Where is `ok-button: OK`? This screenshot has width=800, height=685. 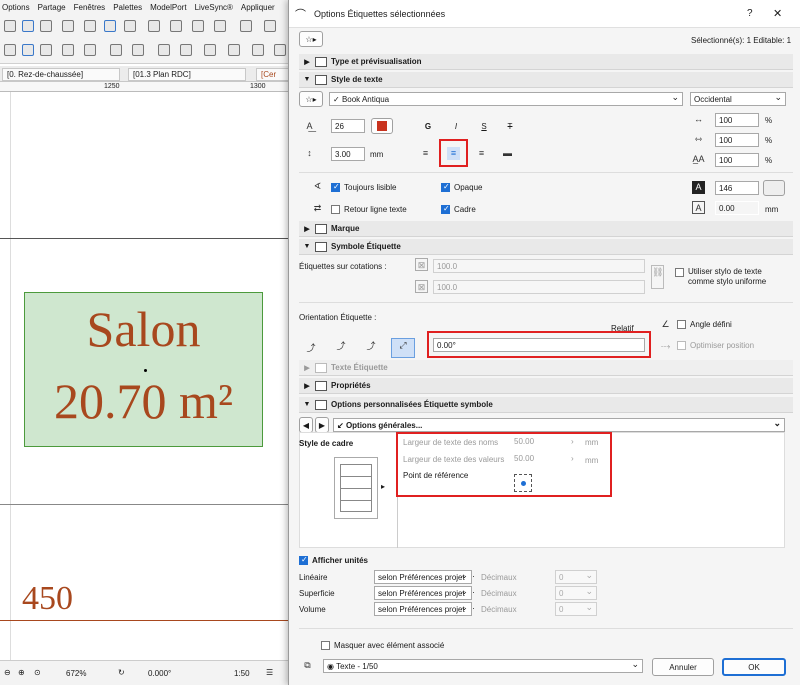 ok-button: OK is located at coordinates (754, 667).